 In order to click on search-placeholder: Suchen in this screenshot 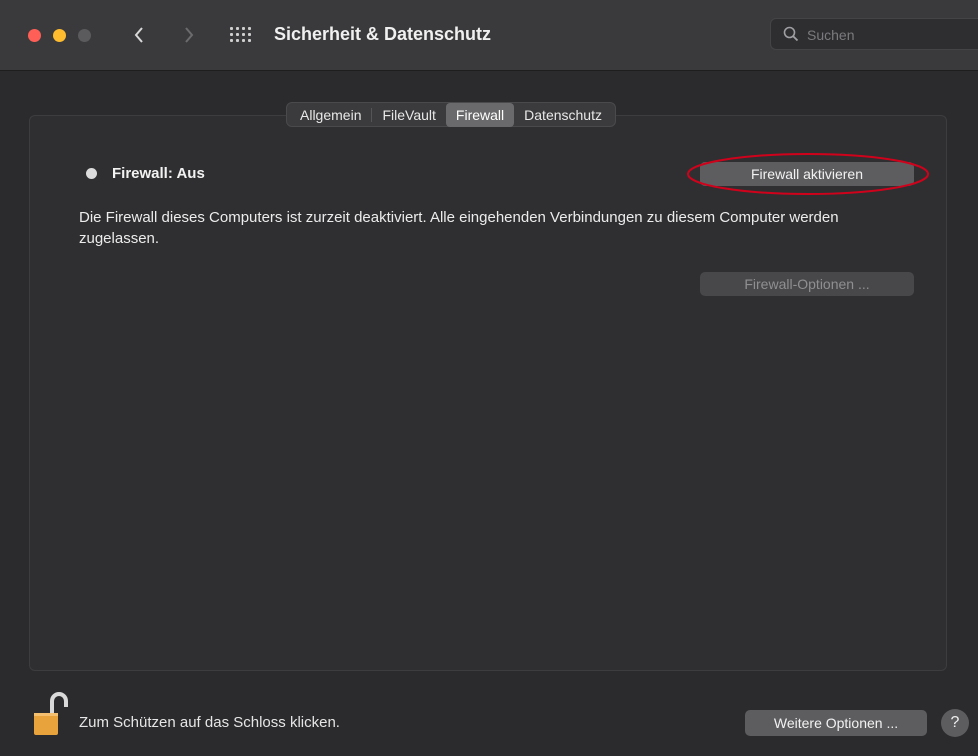, I will do `click(831, 35)`.